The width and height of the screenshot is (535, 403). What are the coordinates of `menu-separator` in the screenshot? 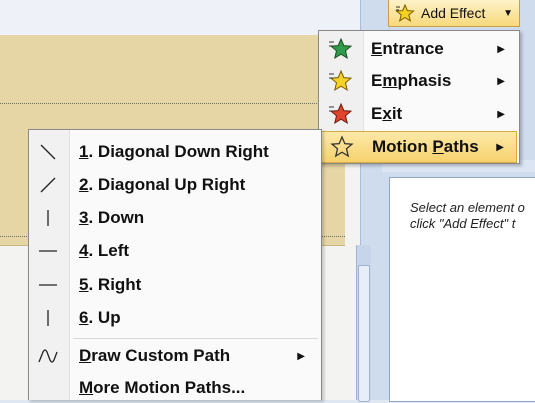 It's located at (195, 338).